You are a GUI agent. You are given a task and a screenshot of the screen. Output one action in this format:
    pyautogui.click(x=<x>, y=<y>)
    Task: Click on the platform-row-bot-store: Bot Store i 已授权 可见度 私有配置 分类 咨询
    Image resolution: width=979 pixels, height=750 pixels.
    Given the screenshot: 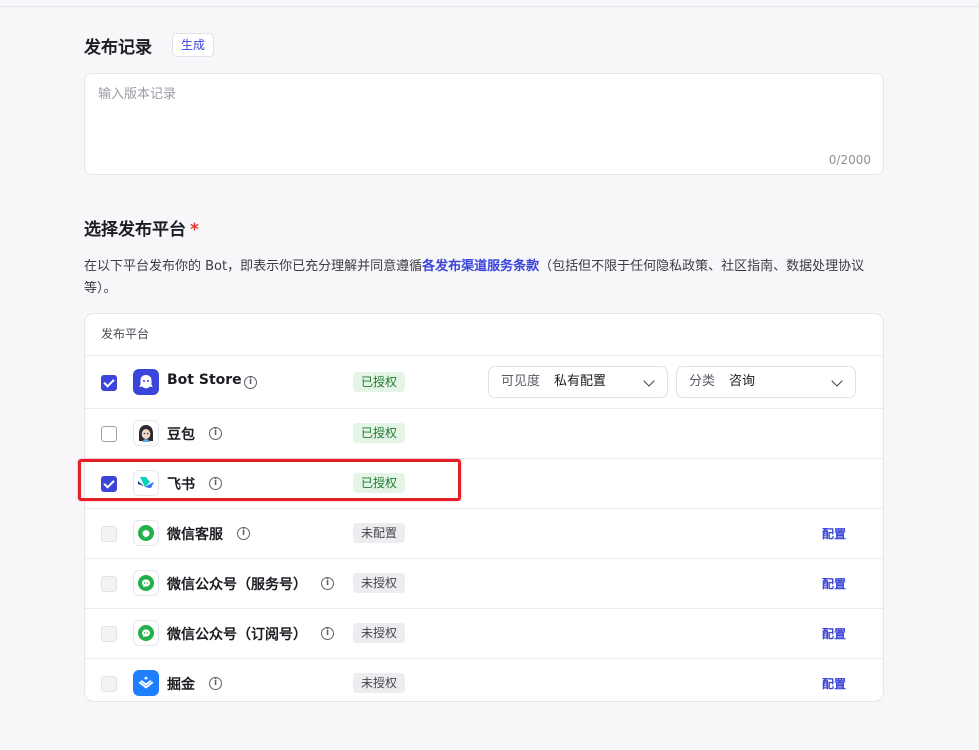 What is the action you would take?
    pyautogui.click(x=484, y=382)
    